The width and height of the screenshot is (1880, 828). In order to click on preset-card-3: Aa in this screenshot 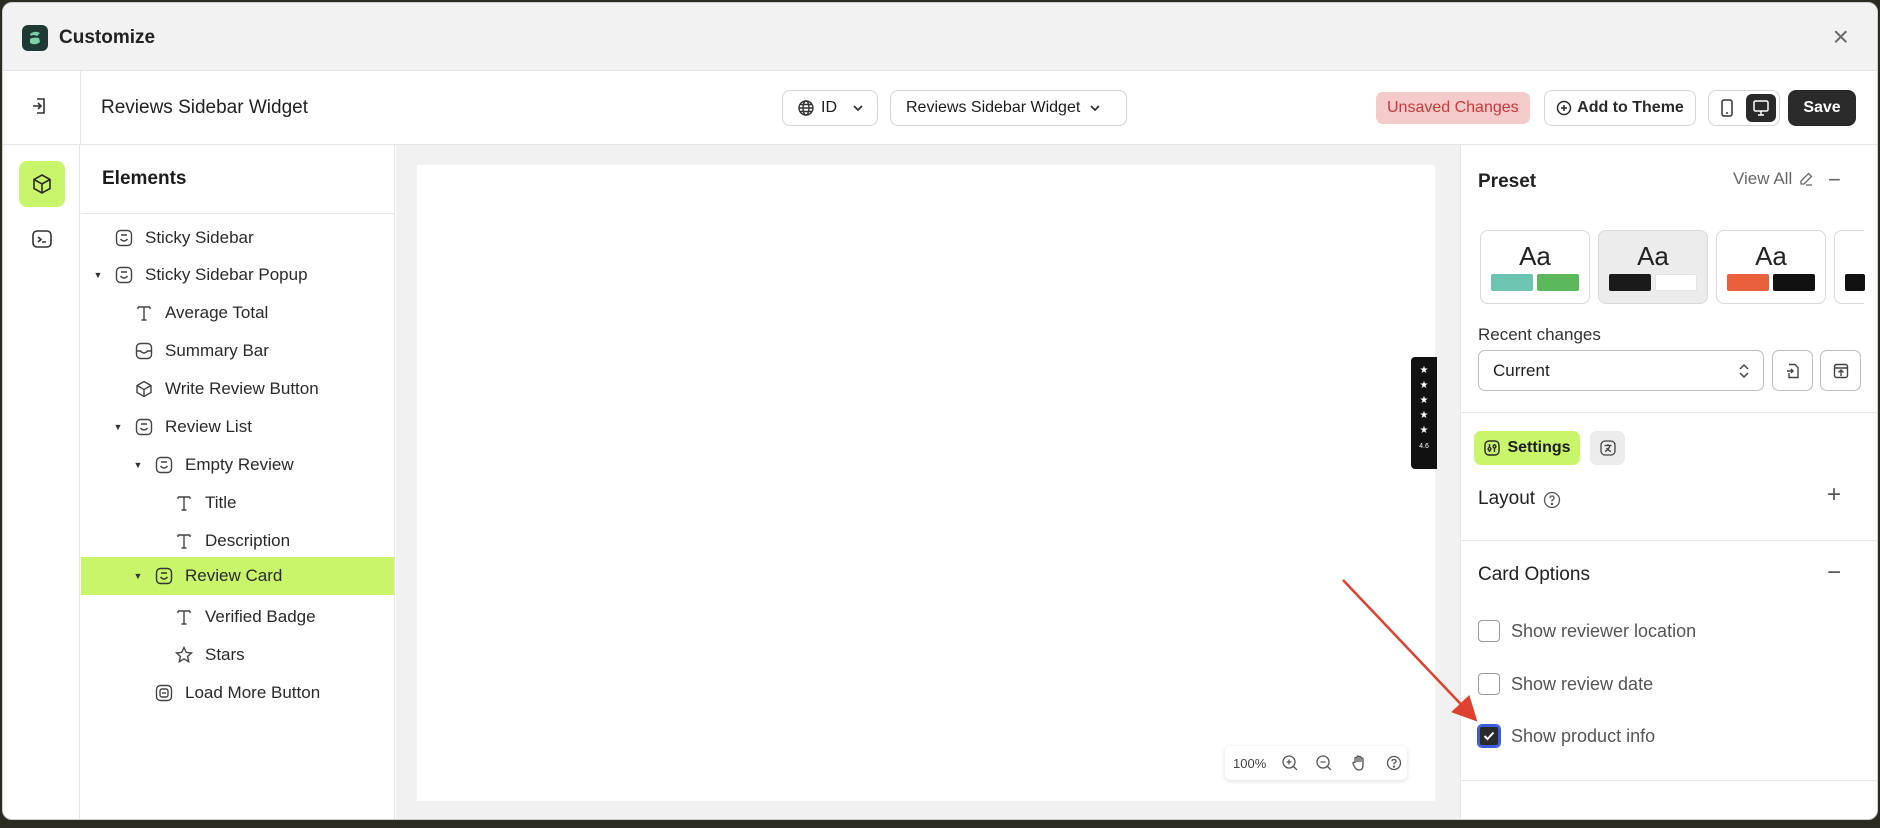, I will do `click(1771, 267)`.